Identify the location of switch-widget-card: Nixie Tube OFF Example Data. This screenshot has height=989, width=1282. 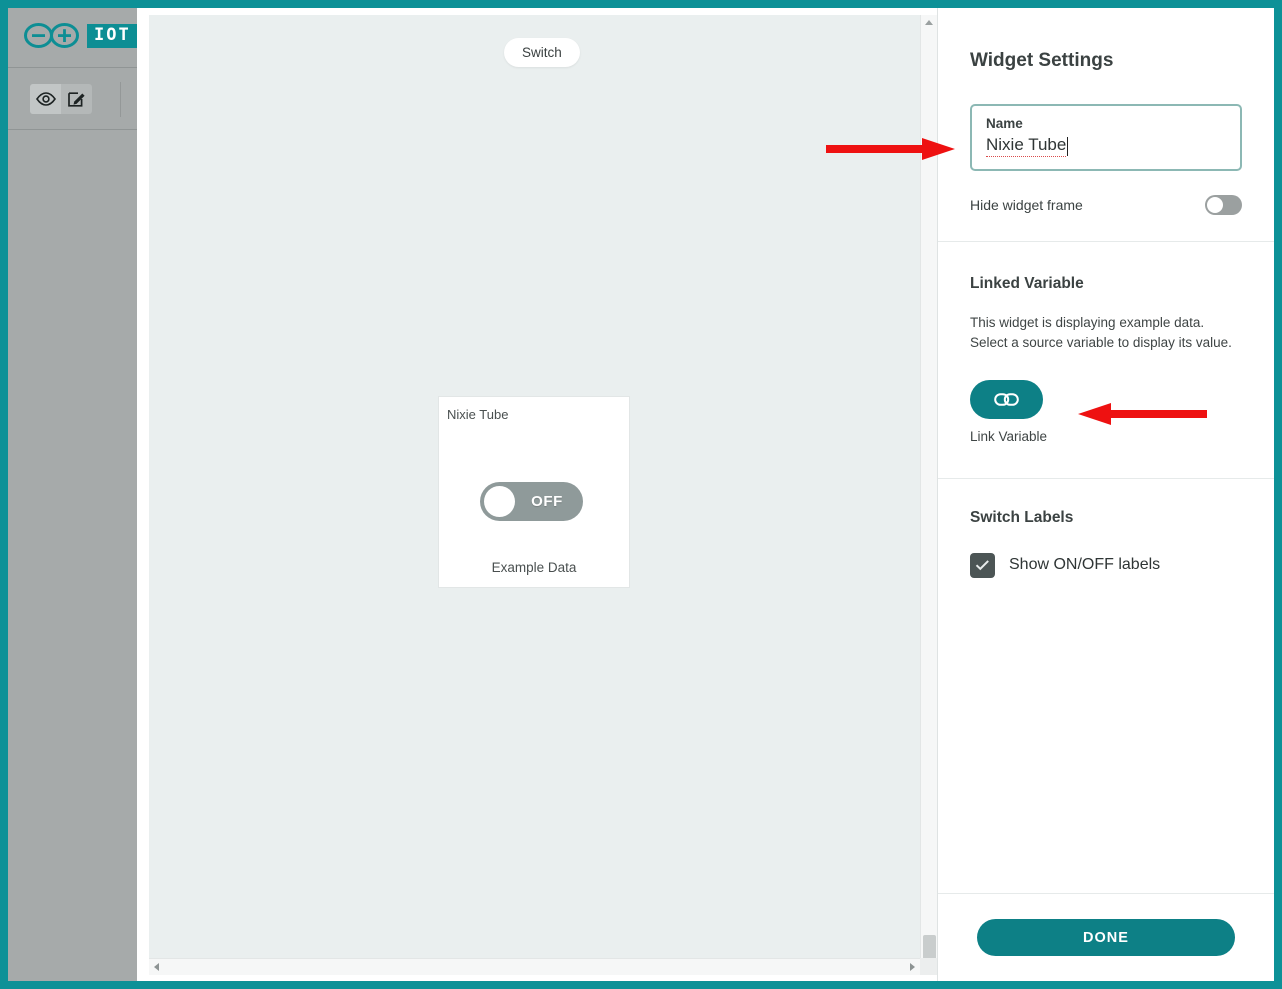
(534, 492).